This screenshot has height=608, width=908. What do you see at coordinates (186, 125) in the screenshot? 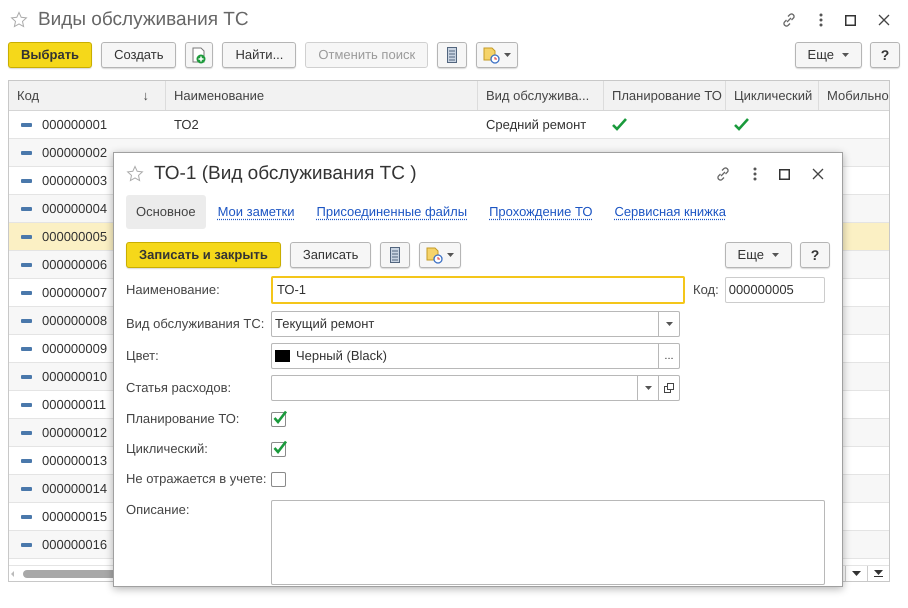
I see `name-cell-text: ТО2` at bounding box center [186, 125].